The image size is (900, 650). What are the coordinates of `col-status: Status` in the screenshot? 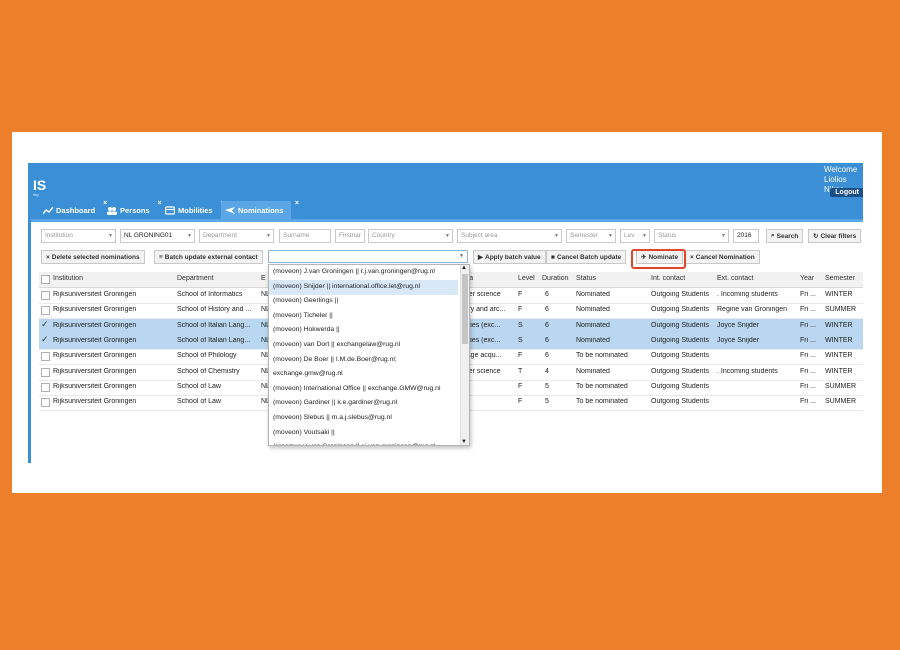 It's located at (586, 278).